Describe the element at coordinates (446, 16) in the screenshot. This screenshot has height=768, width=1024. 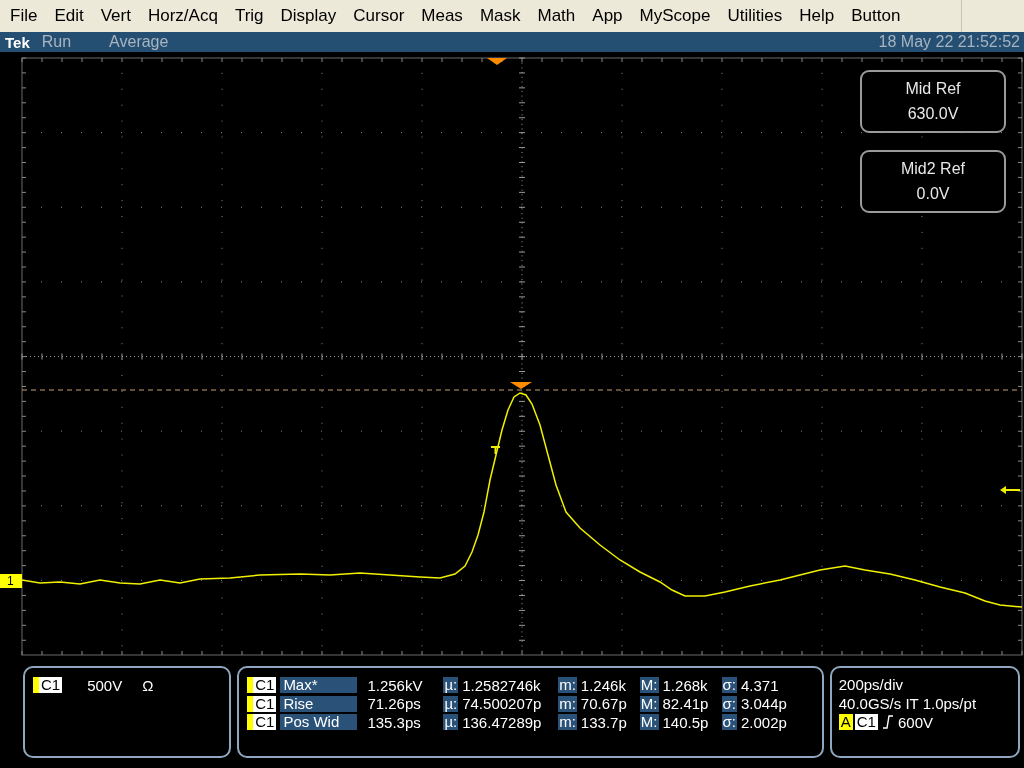
I see `menu-item: Meas` at that location.